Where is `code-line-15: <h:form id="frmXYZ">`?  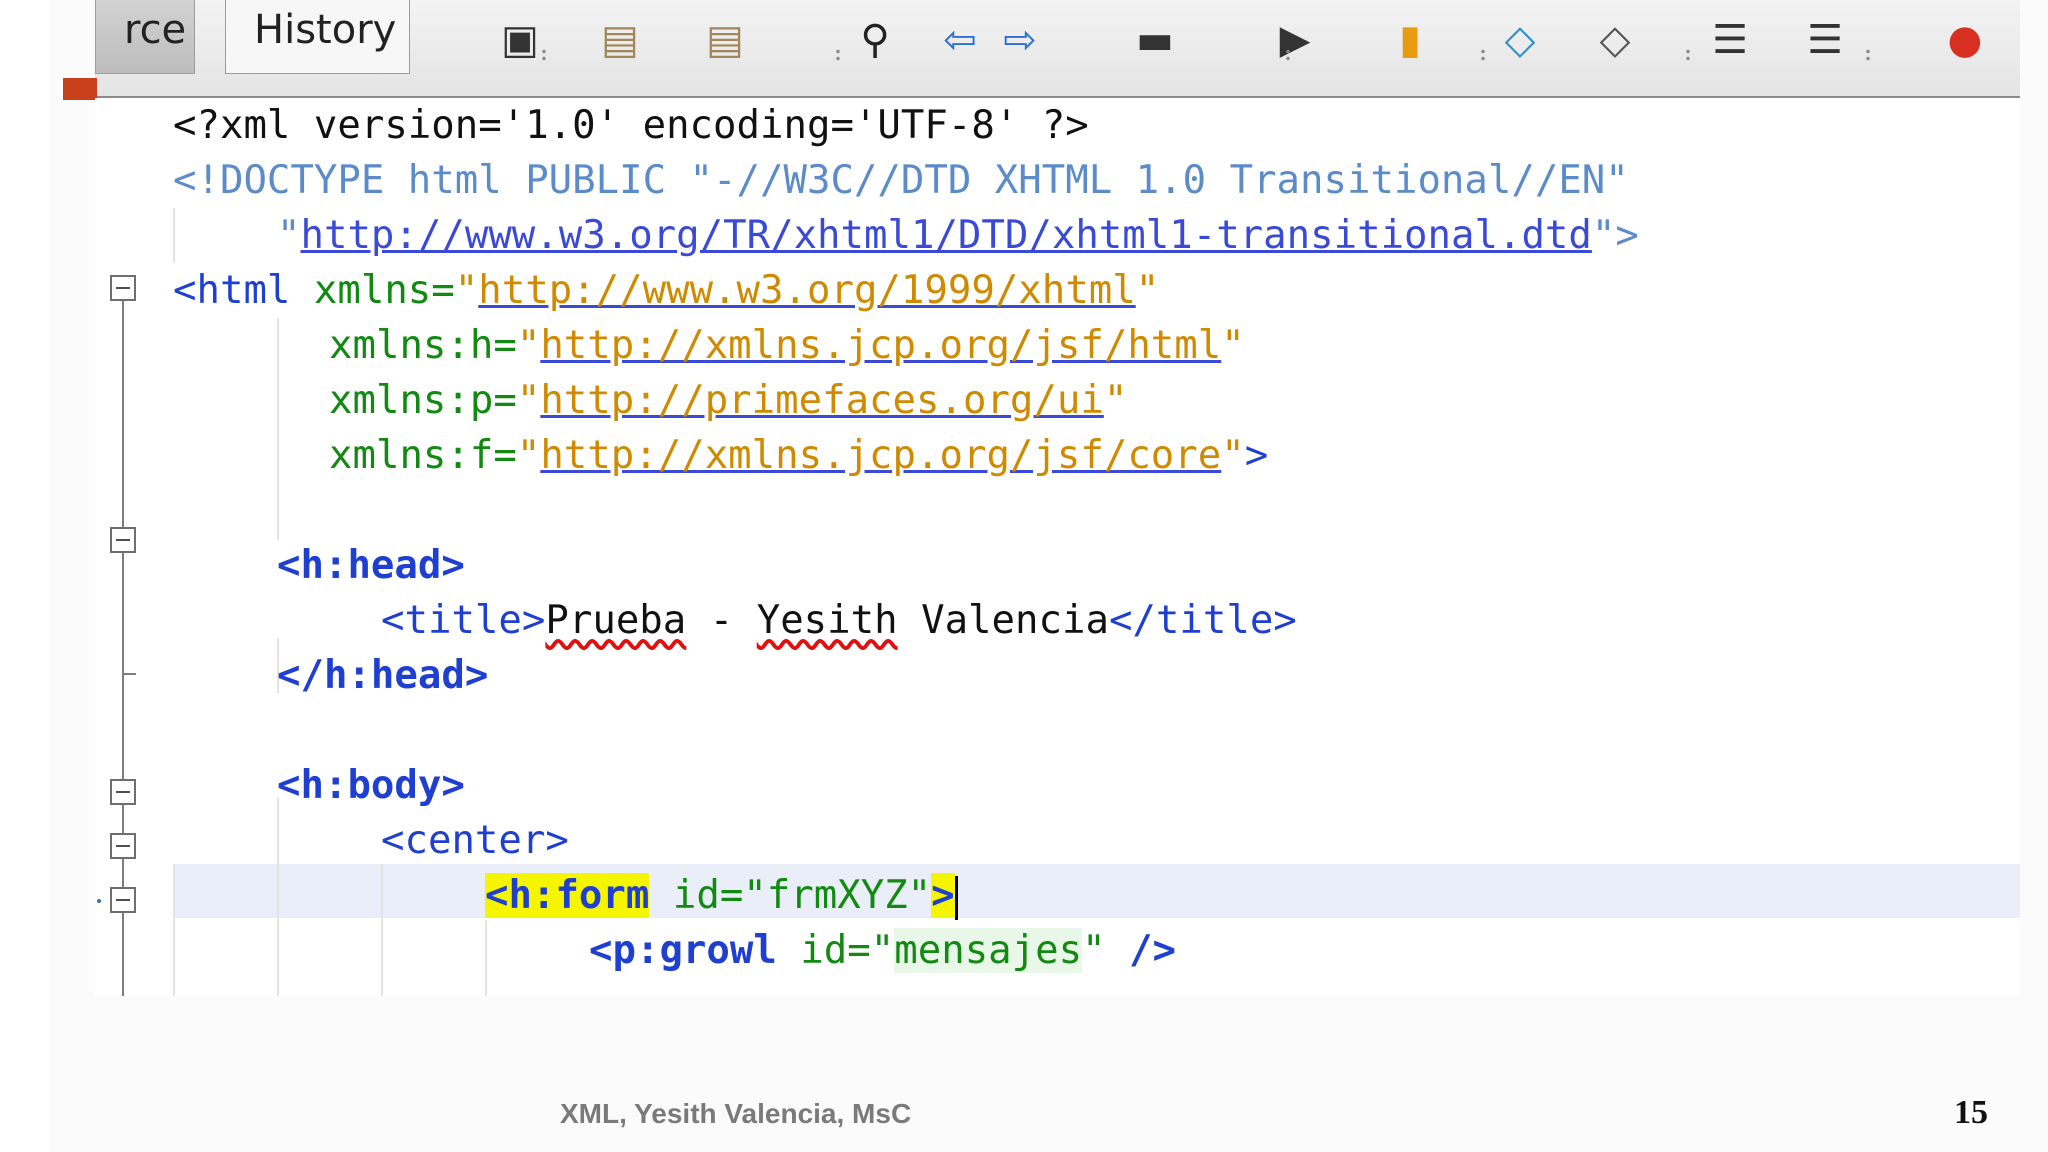 code-line-15: <h:form id="frmXYZ"> is located at coordinates (721, 895).